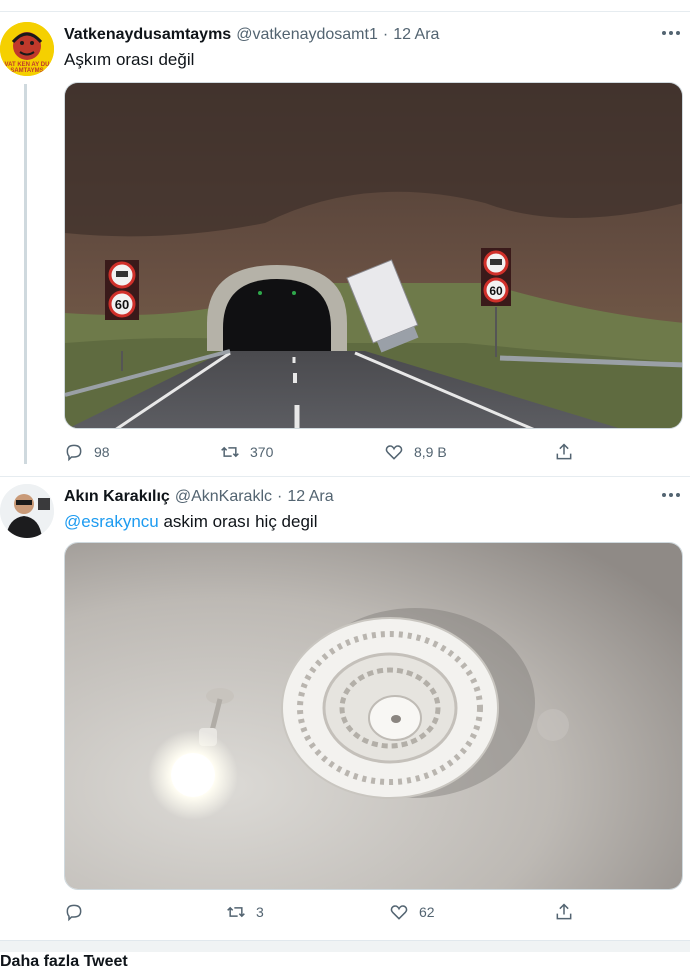  What do you see at coordinates (412, 912) in the screenshot?
I see `like-button: 62` at bounding box center [412, 912].